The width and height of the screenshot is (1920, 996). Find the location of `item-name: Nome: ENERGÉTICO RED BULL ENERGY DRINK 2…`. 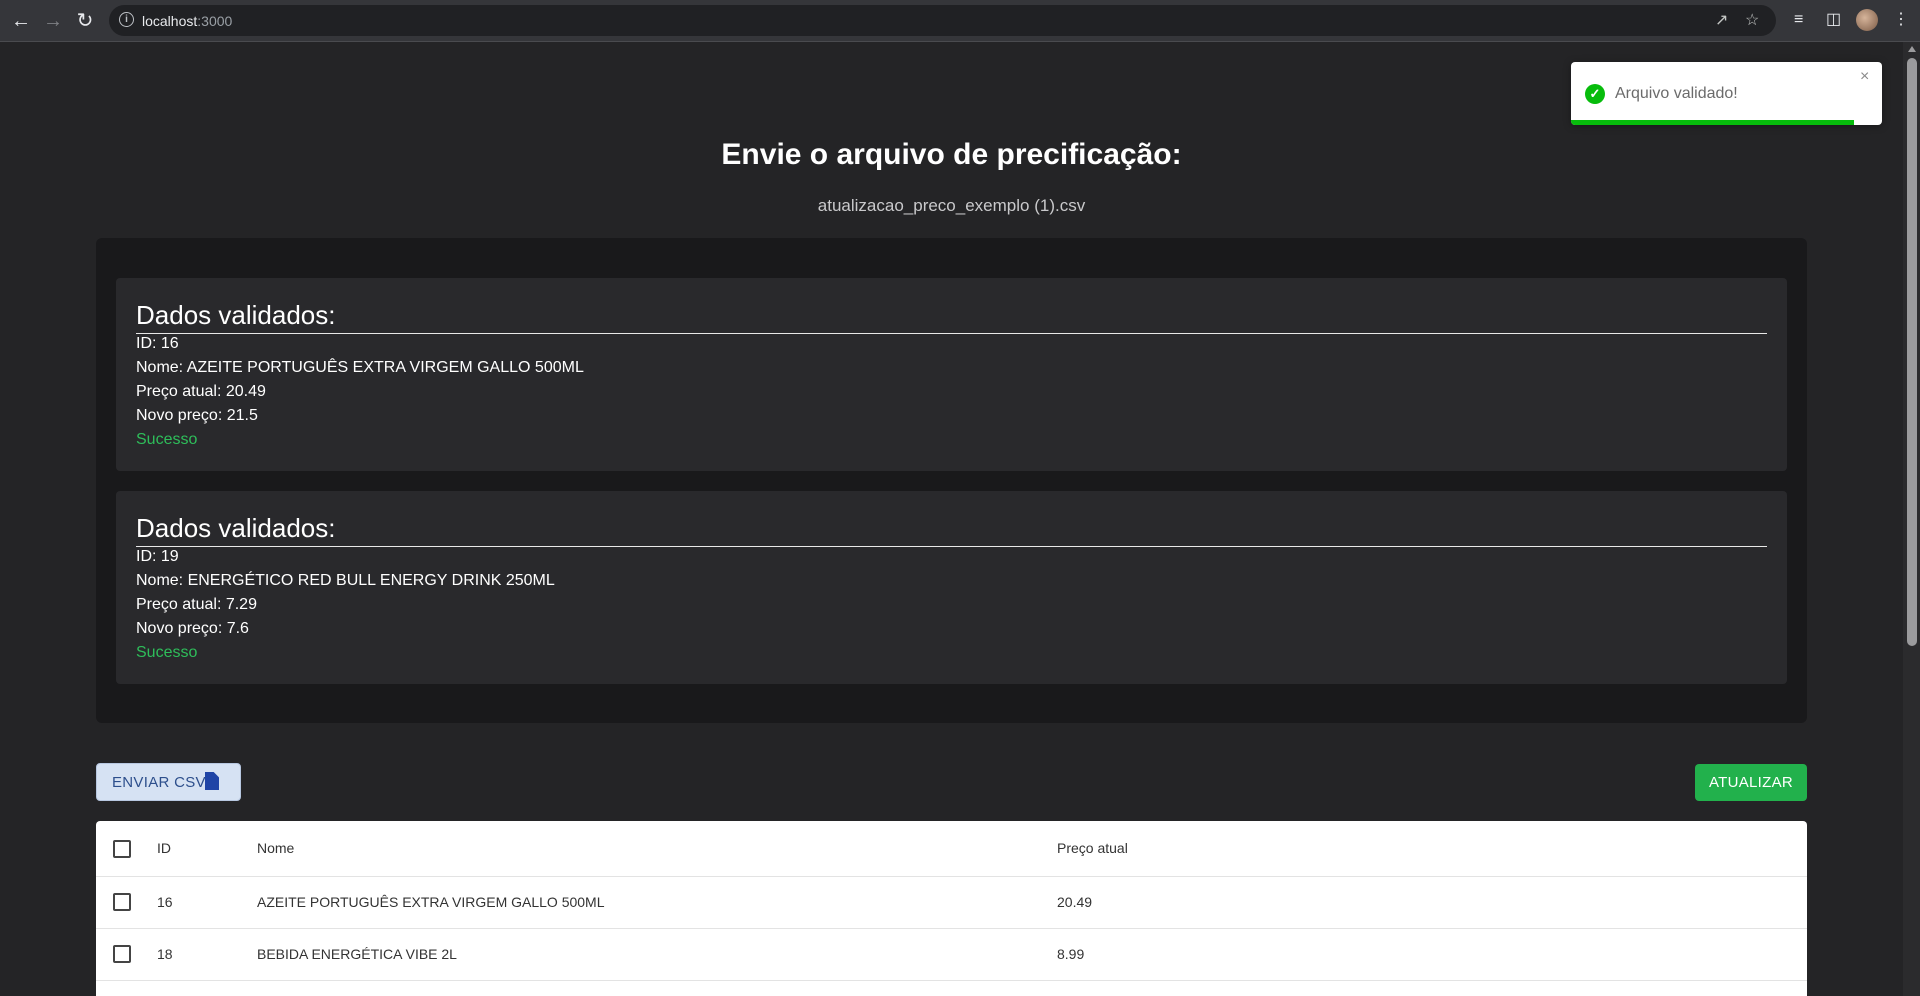

item-name: Nome: ENERGÉTICO RED BULL ENERGY DRINK 2… is located at coordinates (345, 580).